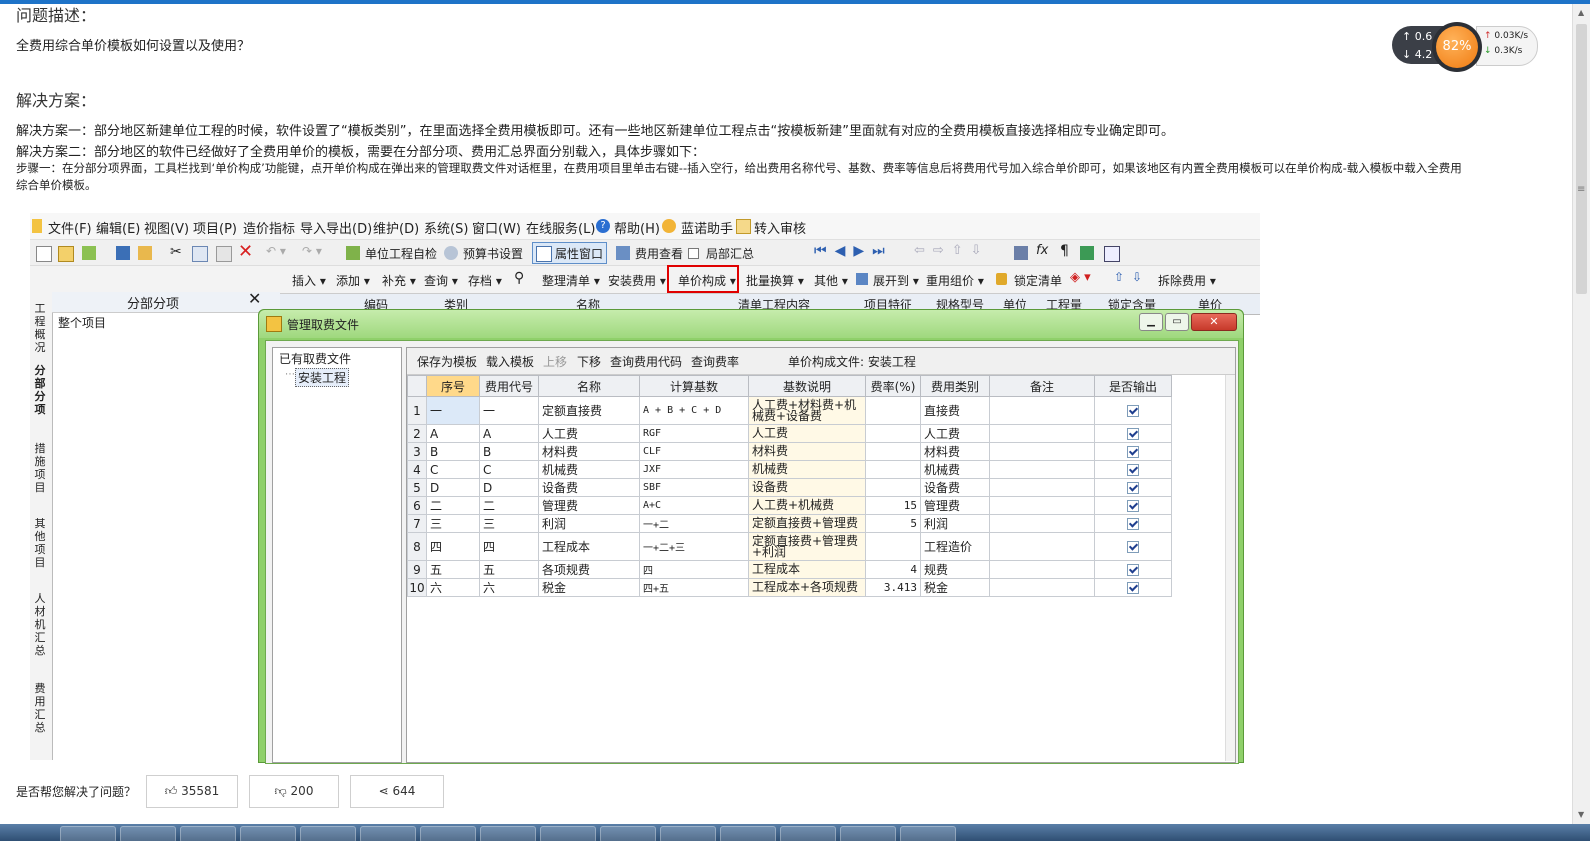 This screenshot has width=1590, height=843. Describe the element at coordinates (509, 433) in the screenshot. I see `cell-code: A` at that location.